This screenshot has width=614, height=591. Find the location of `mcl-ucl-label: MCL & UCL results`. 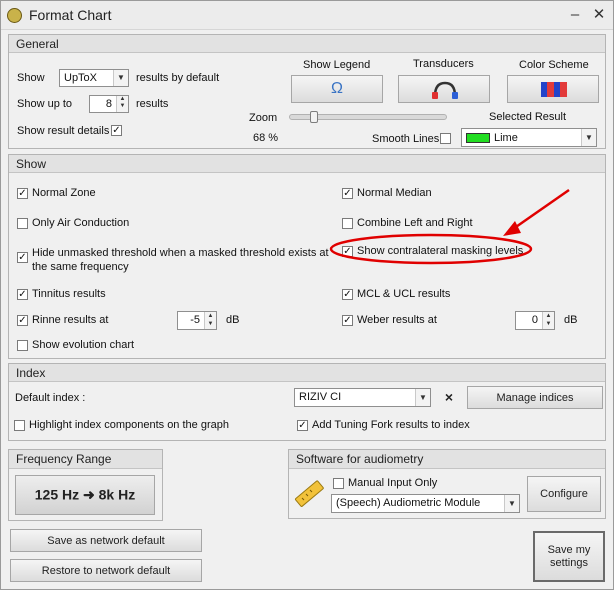

mcl-ucl-label: MCL & UCL results is located at coordinates (404, 294).